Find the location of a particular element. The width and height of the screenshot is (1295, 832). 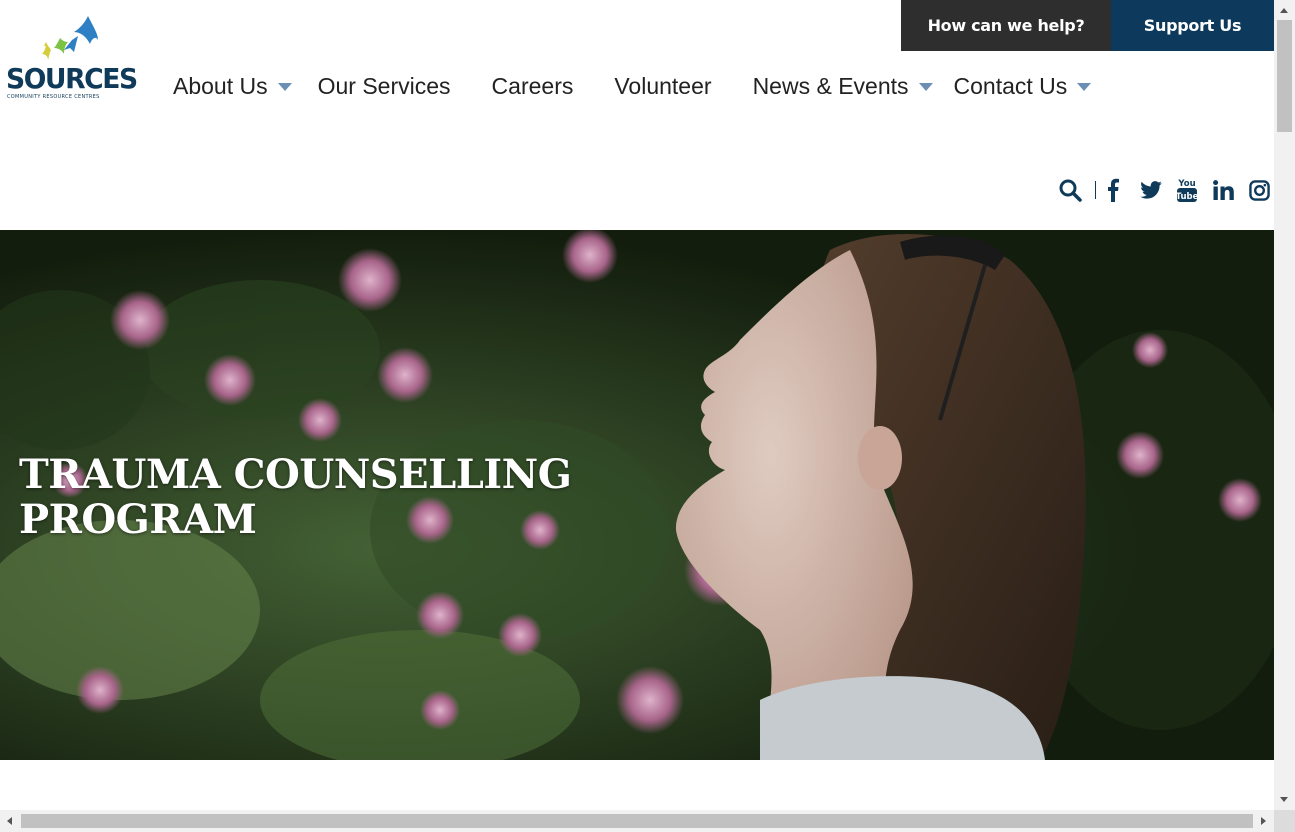

horizontal-scrollbar is located at coordinates (637, 821).